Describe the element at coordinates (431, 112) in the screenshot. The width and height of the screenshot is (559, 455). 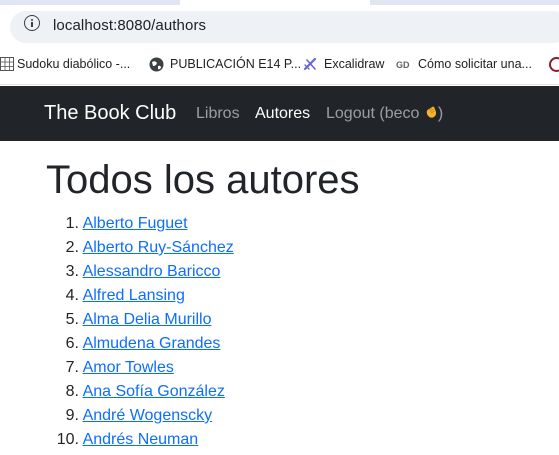
I see `waving-hand-icon` at that location.